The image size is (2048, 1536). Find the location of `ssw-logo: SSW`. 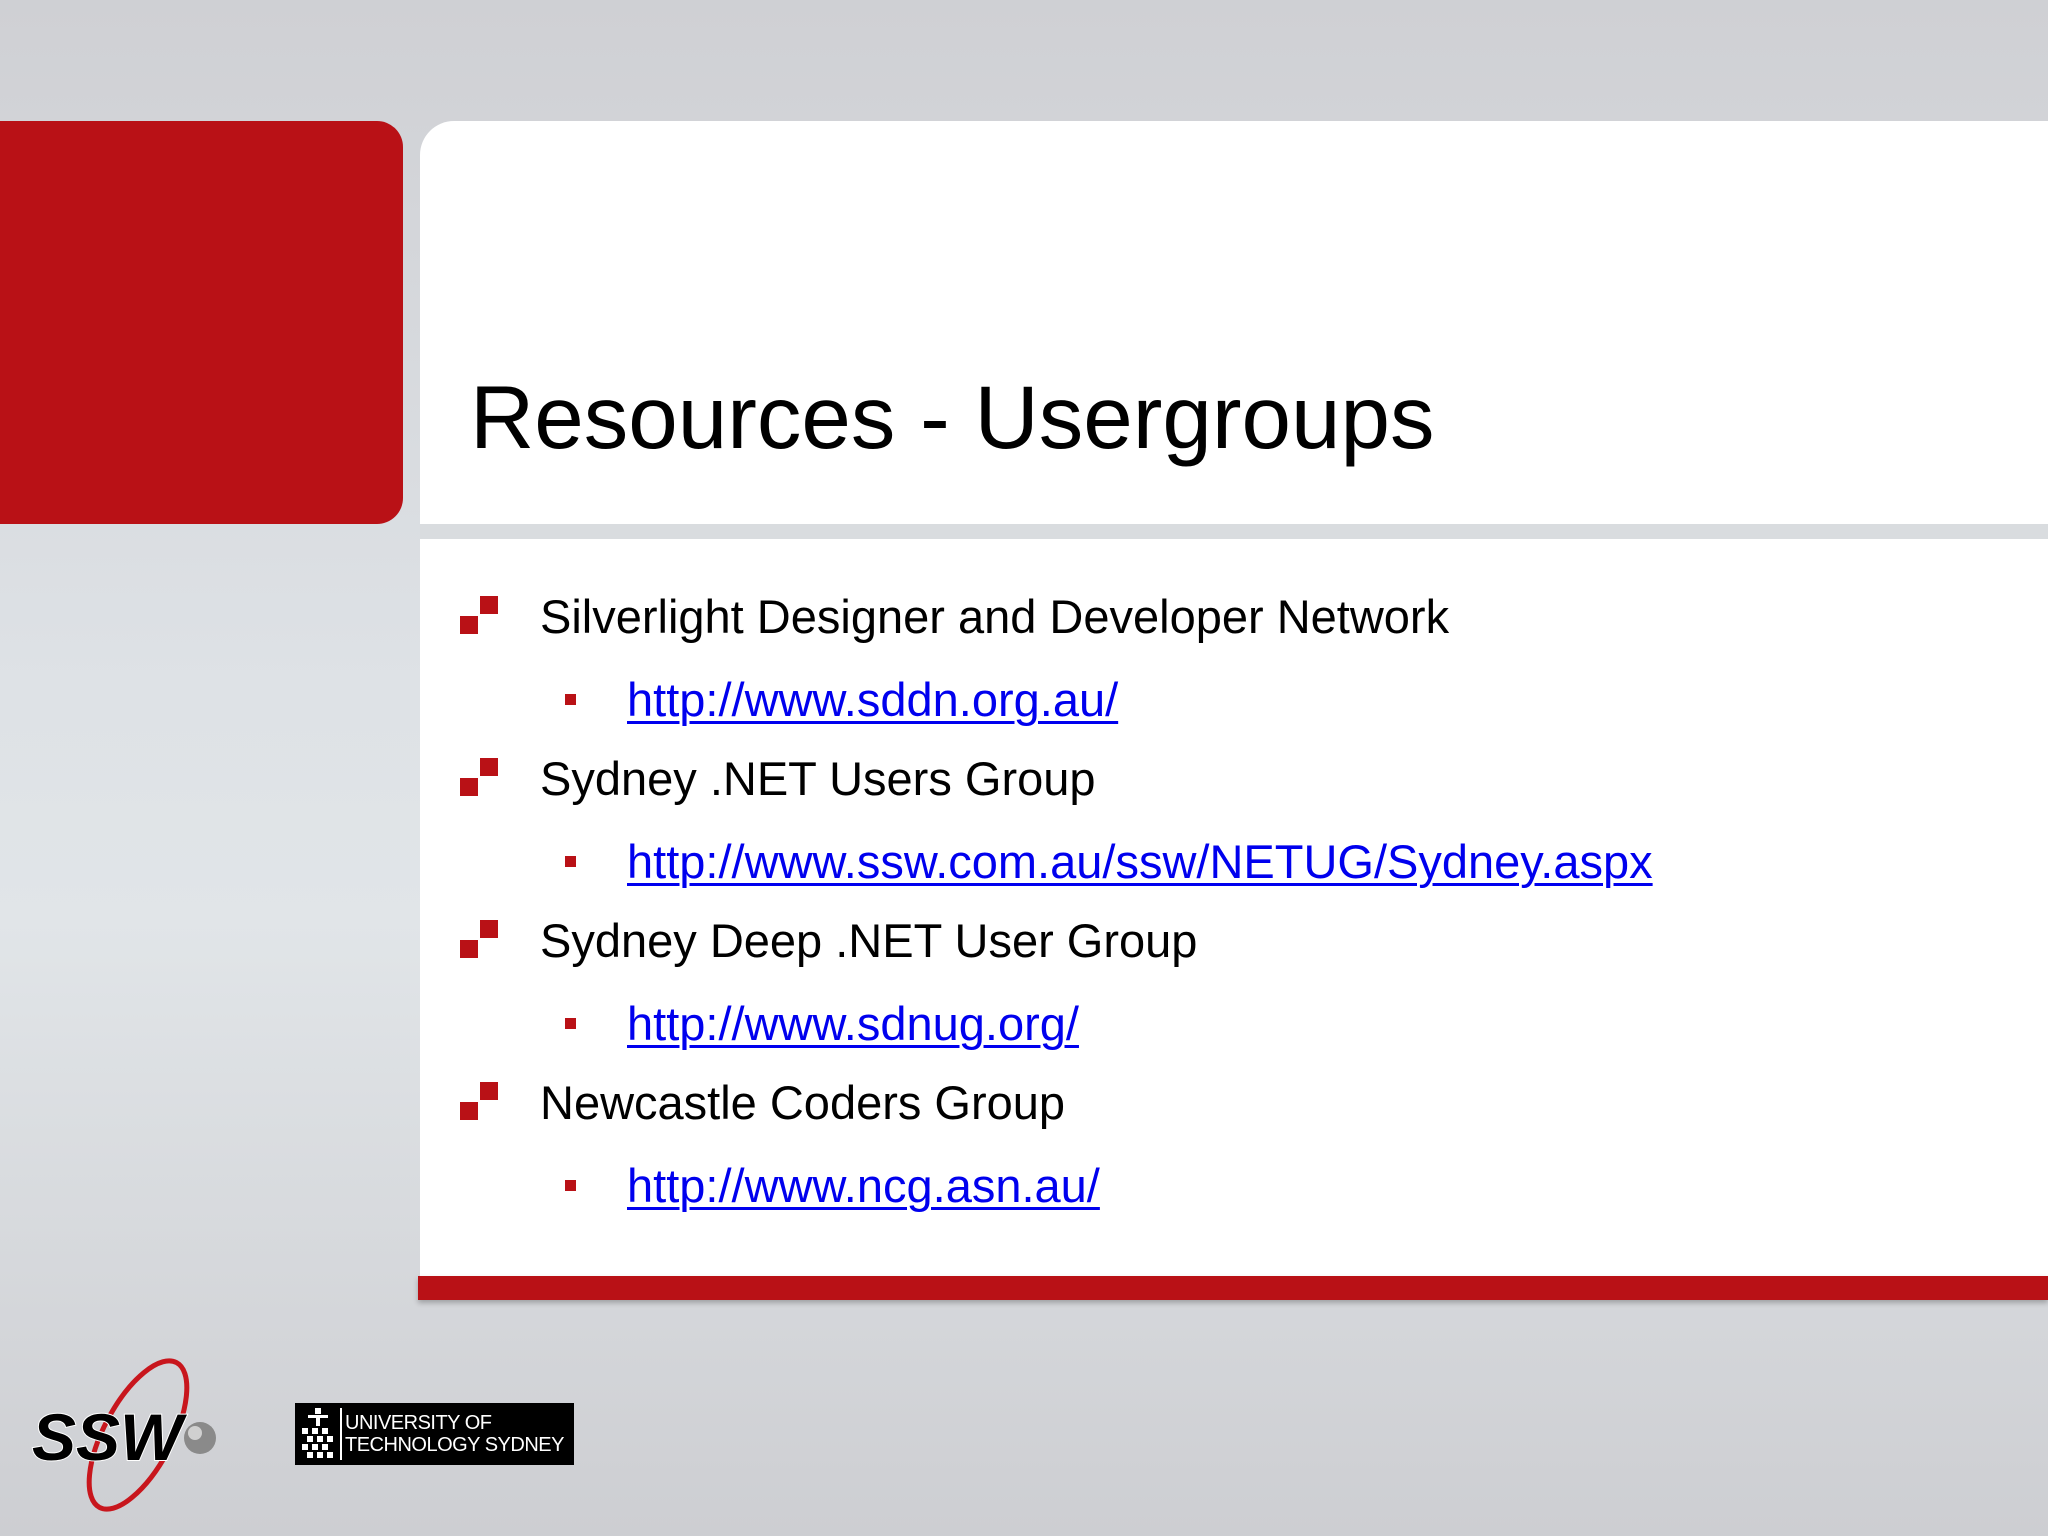

ssw-logo: SSW is located at coordinates (133, 1435).